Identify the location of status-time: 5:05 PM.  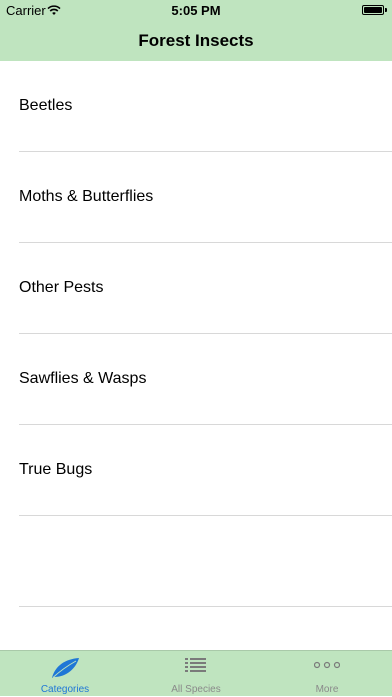
(196, 10).